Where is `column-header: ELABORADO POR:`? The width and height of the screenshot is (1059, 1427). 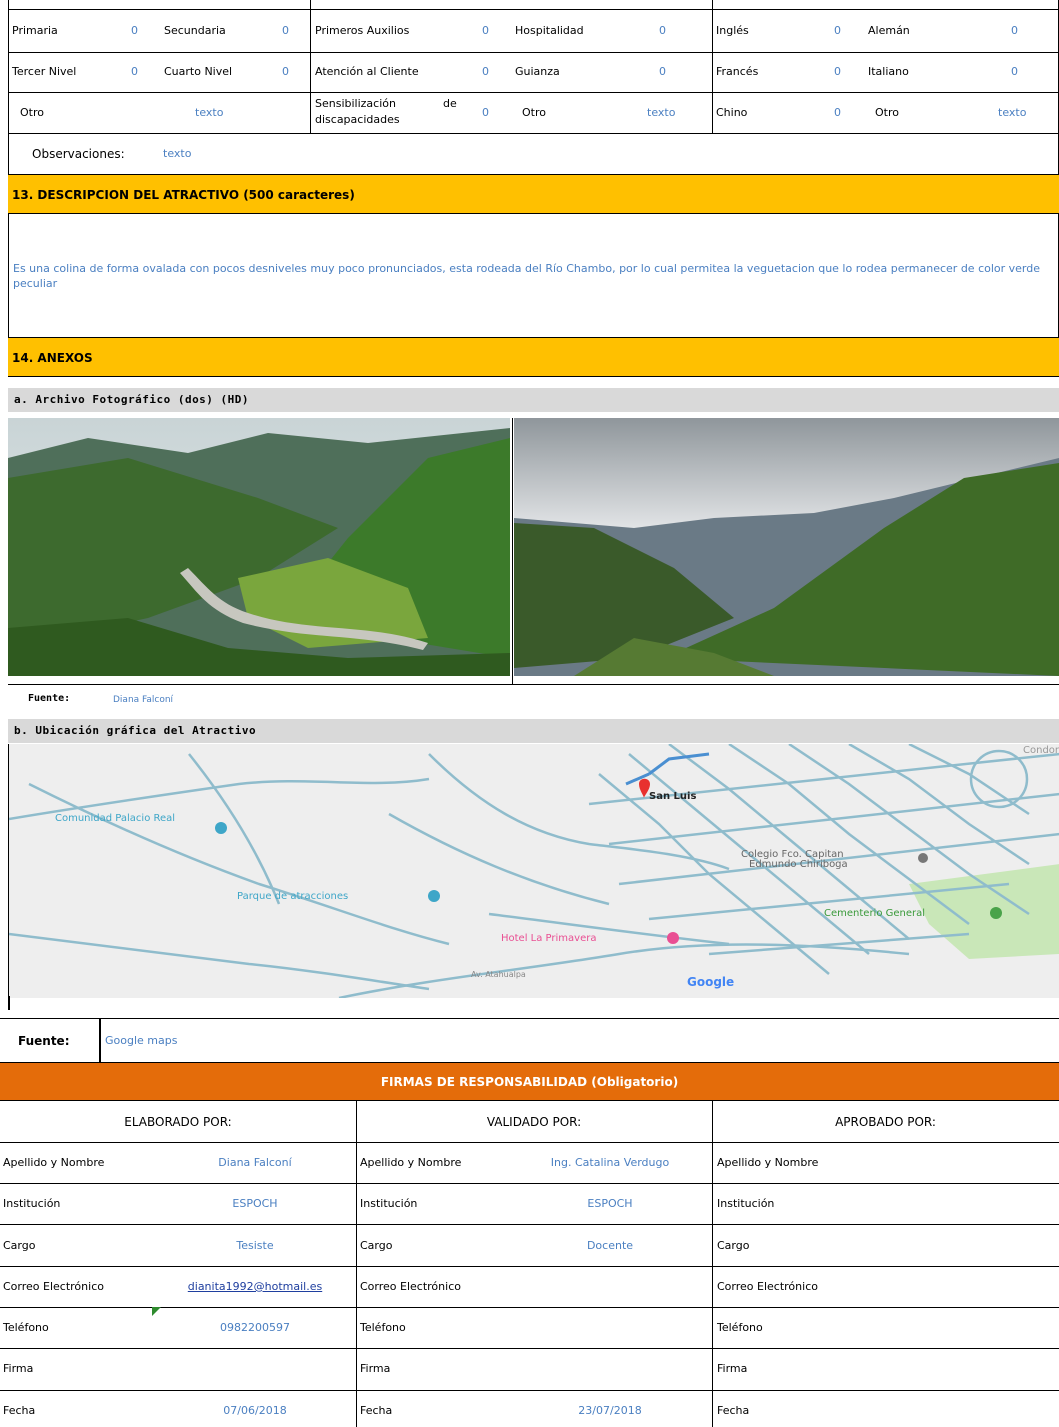
column-header: ELABORADO POR: is located at coordinates (178, 1122).